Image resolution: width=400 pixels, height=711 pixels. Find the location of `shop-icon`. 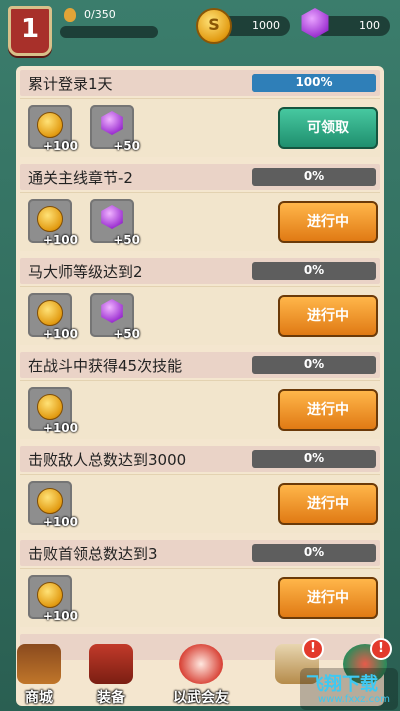

shop-icon is located at coordinates (39, 664).